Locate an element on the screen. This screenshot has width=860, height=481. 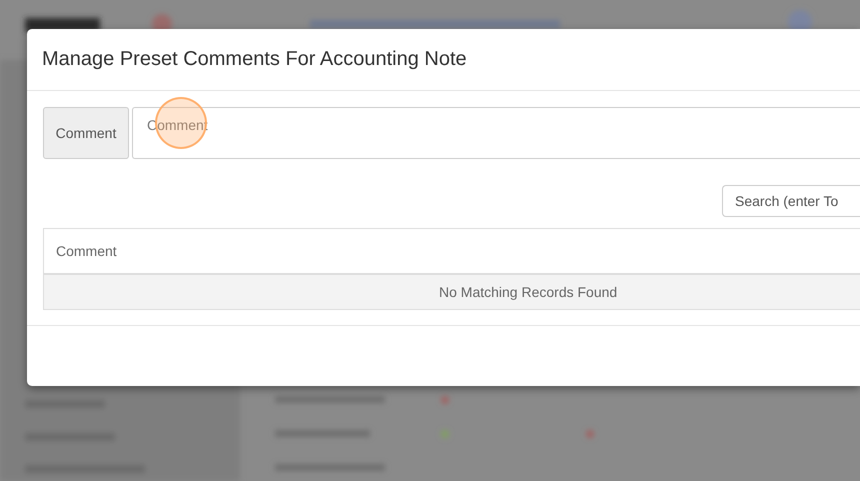
empty-table-message: No Matching Records Found is located at coordinates (452, 292).